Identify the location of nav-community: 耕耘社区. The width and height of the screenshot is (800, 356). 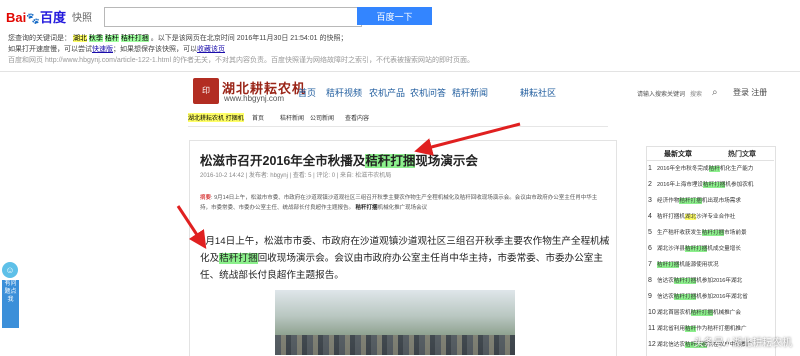
(538, 92).